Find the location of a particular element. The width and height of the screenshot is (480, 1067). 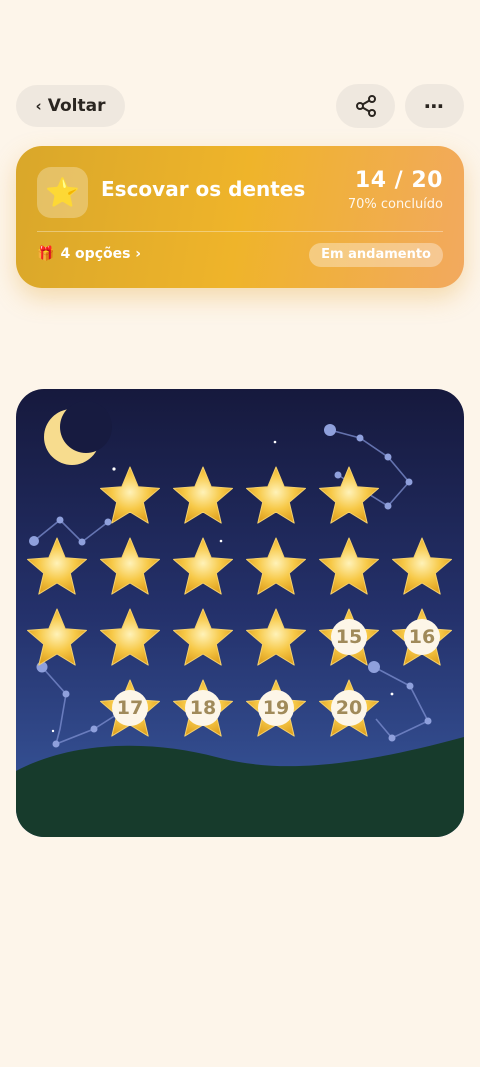

share-button is located at coordinates (365, 106).